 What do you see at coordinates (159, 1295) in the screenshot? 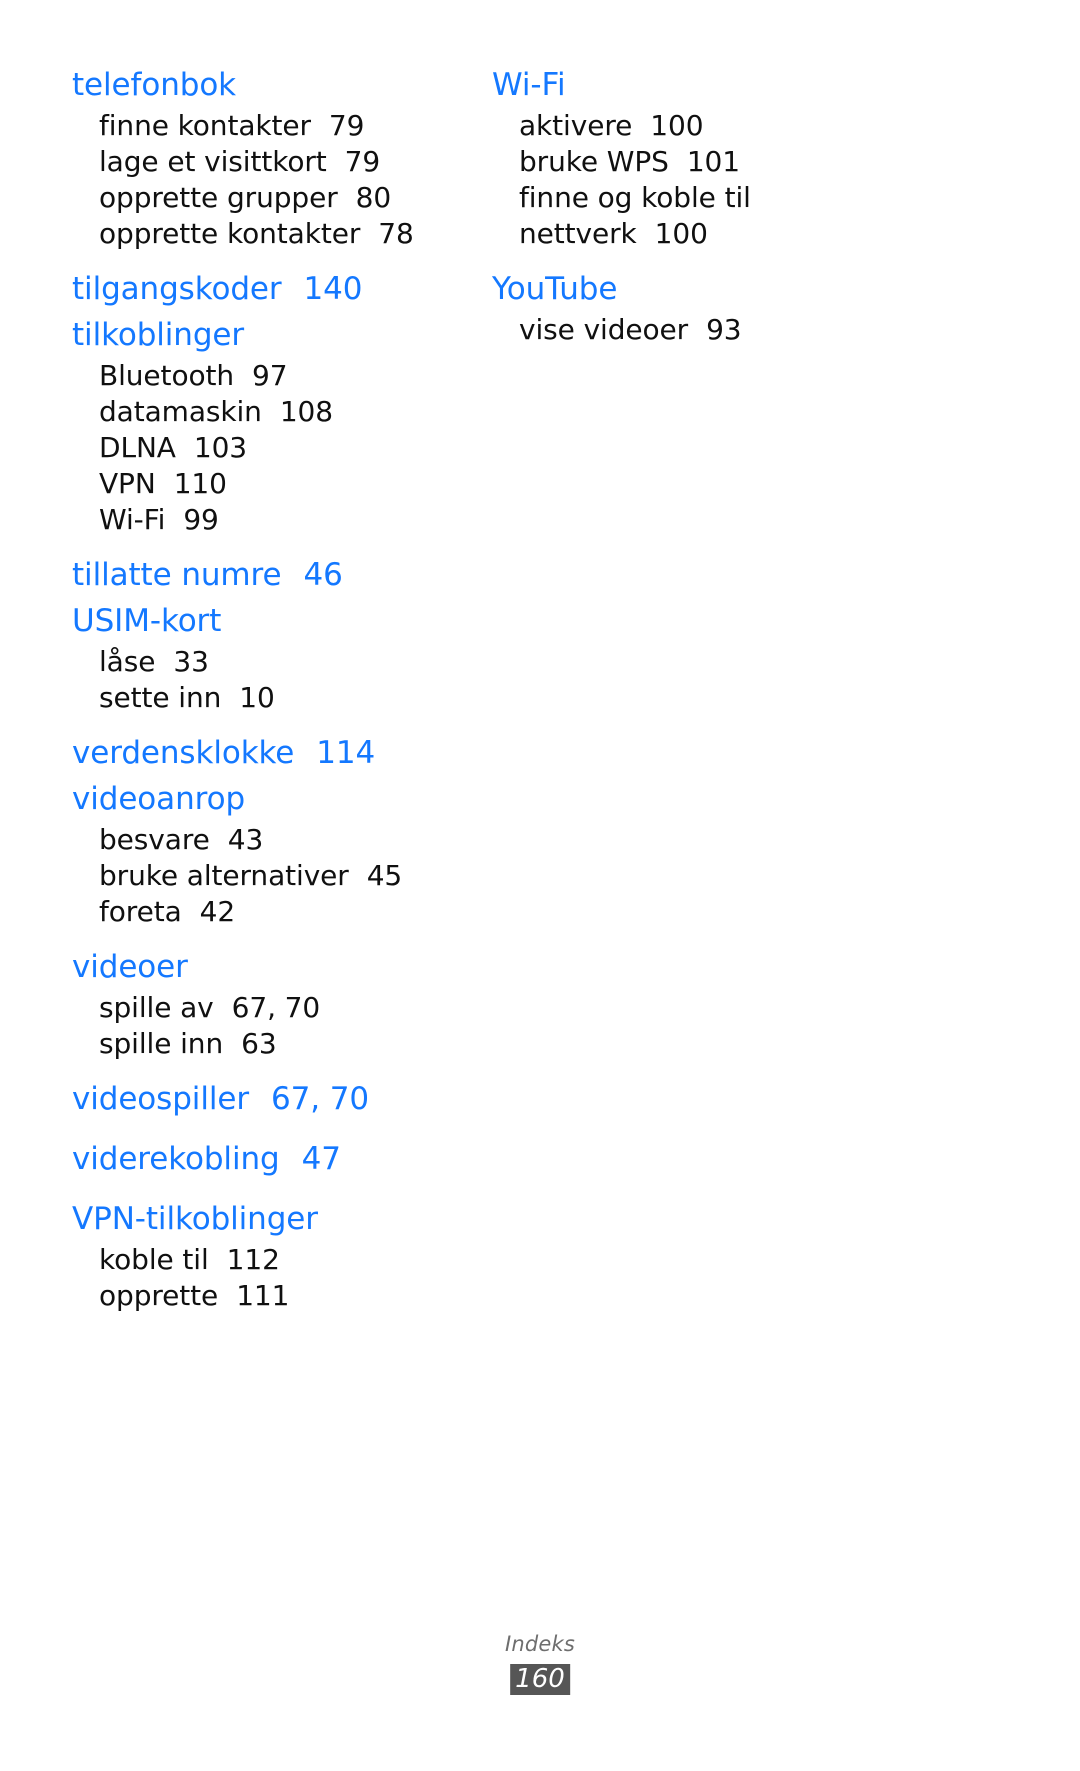
I see `index-subentry-label: opprette` at bounding box center [159, 1295].